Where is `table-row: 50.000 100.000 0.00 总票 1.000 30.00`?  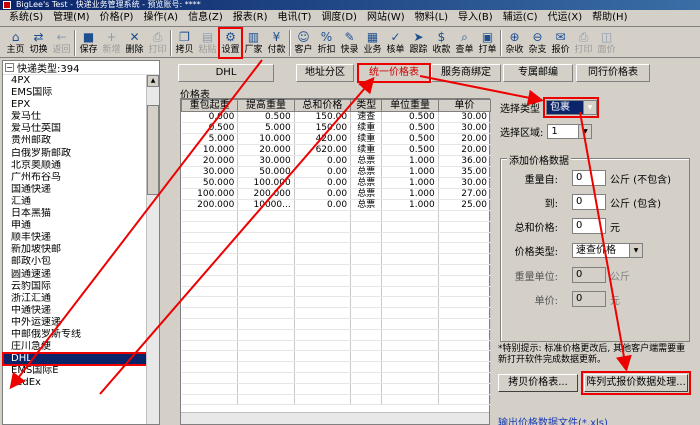 table-row: 50.000 100.000 0.00 总票 1.000 30.00 is located at coordinates (336, 183).